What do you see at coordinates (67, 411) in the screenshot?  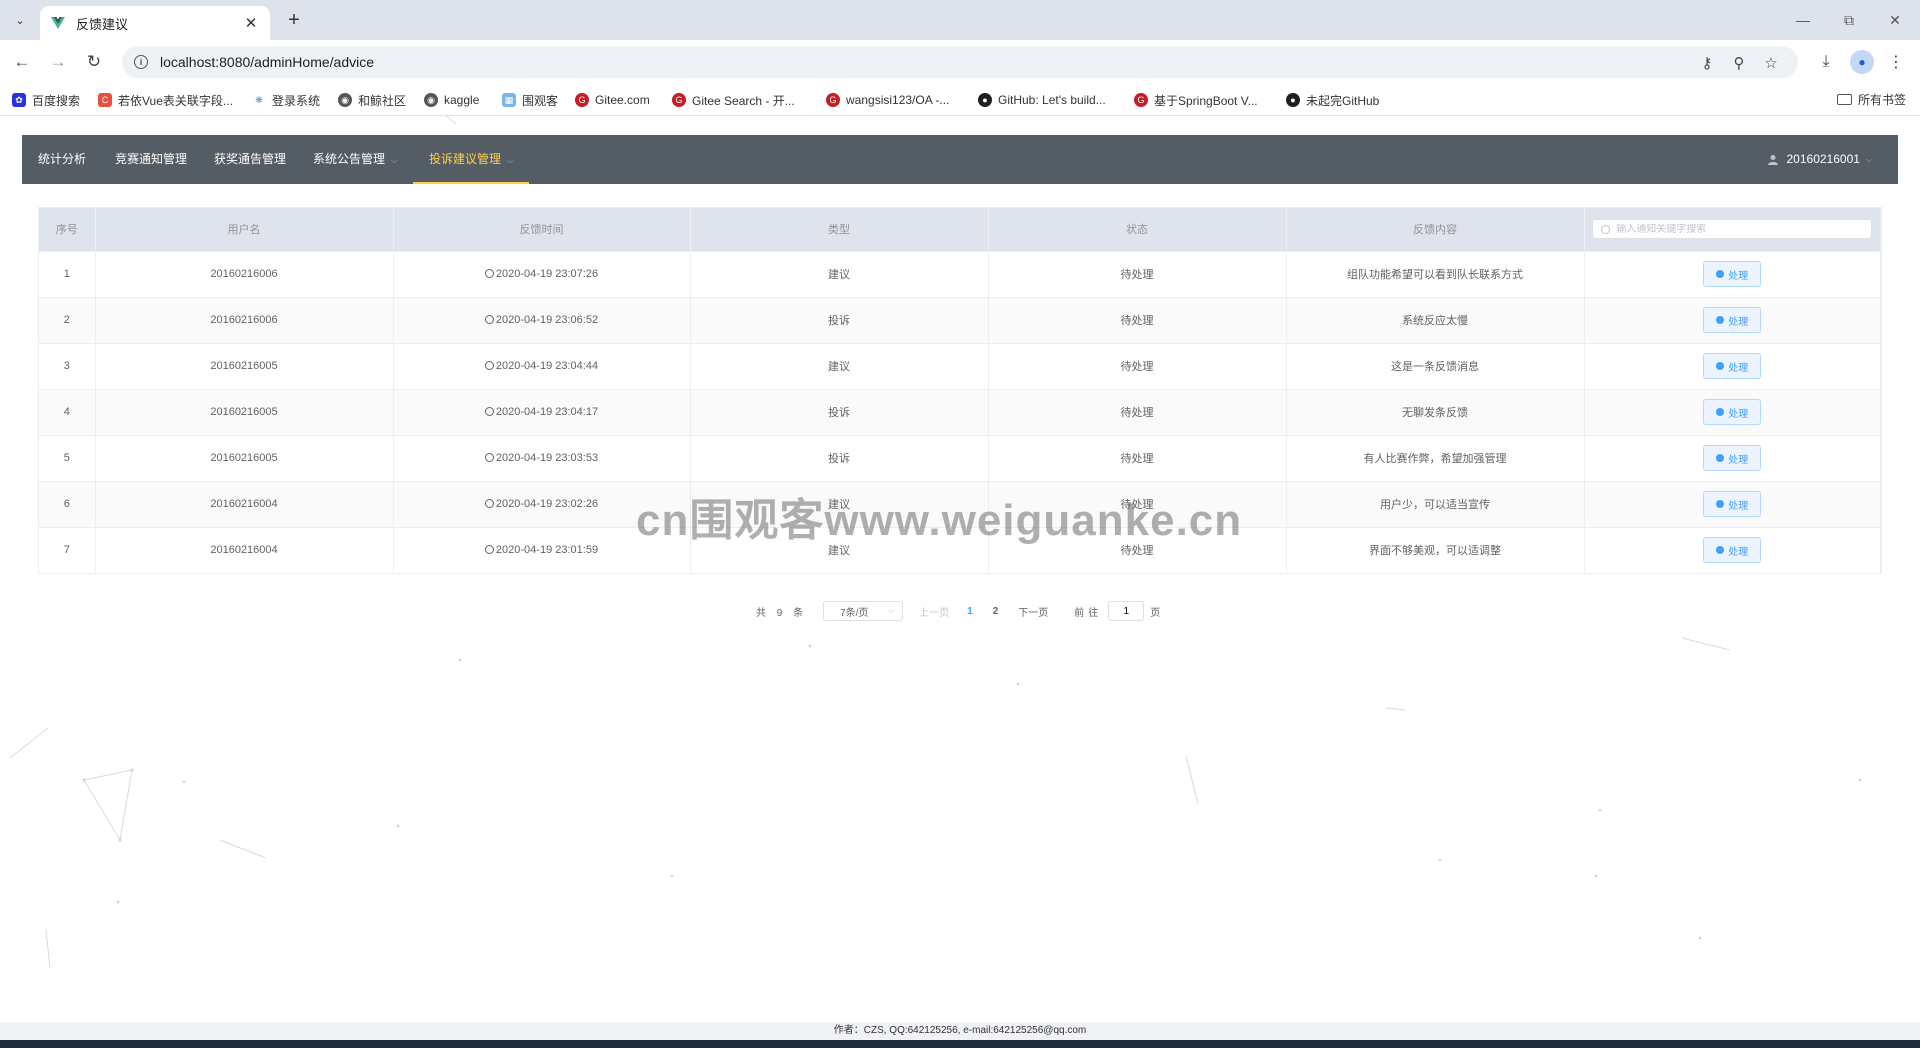 I see `cell-index: 4` at bounding box center [67, 411].